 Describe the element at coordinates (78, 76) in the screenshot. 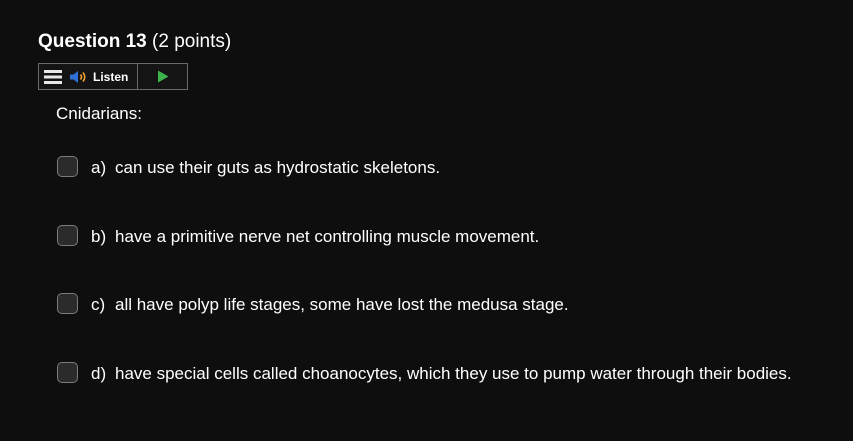

I see `speaker-icon` at that location.